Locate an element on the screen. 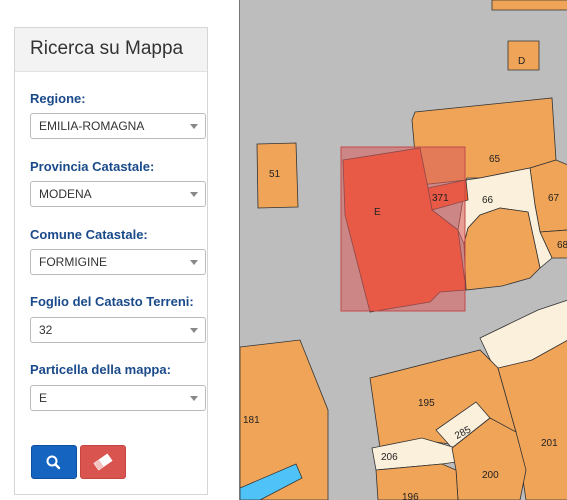 Image resolution: width=567 pixels, height=500 pixels. region-select-value: EMILIA-ROMAGNA is located at coordinates (92, 126).